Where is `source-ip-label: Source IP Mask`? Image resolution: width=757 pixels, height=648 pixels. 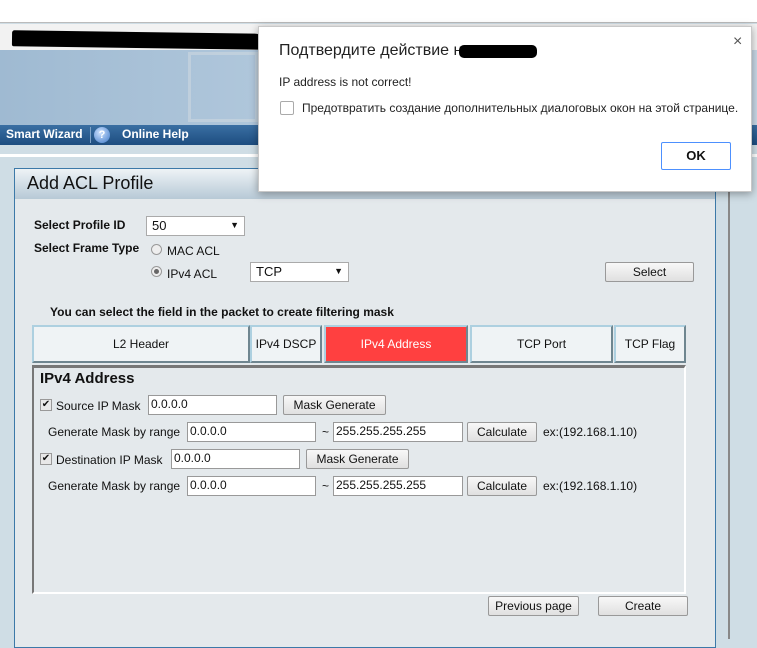
source-ip-label: Source IP Mask is located at coordinates (98, 406).